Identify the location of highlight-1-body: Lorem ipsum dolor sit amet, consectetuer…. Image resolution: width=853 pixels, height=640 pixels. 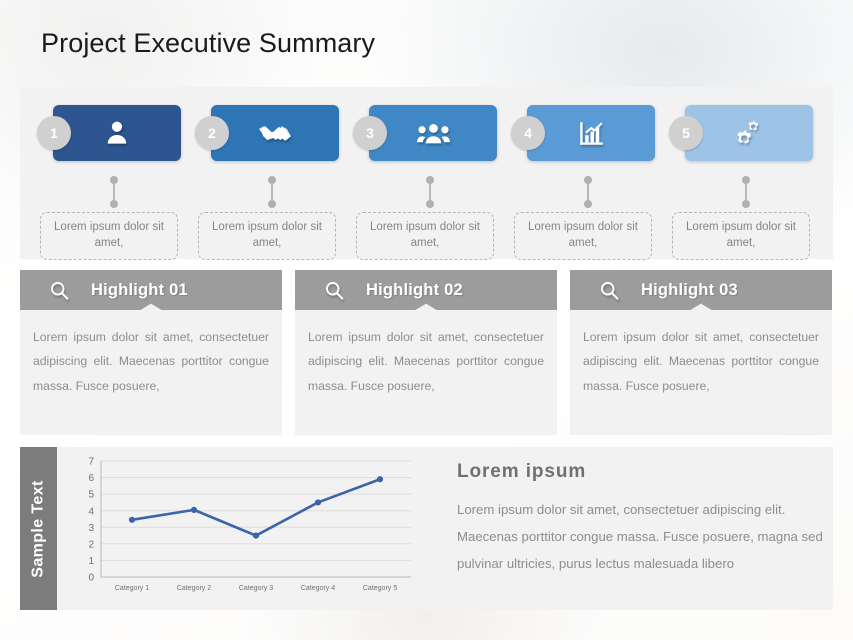
(151, 361).